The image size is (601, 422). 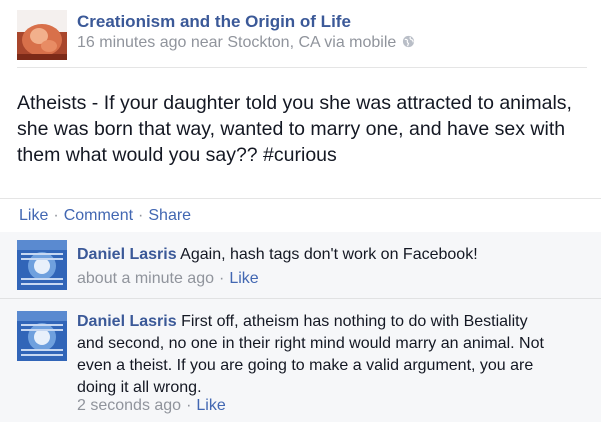 What do you see at coordinates (408, 41) in the screenshot?
I see `globe-icon` at bounding box center [408, 41].